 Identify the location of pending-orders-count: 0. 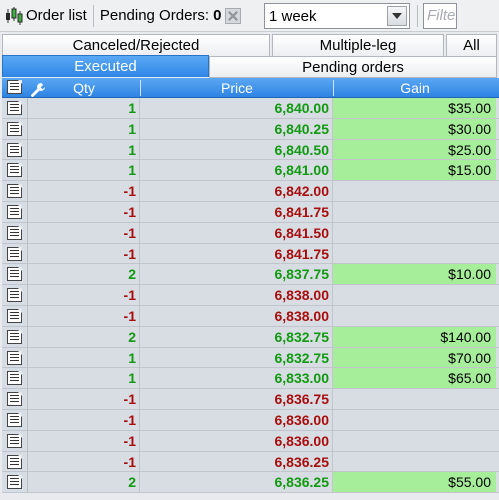
(217, 15).